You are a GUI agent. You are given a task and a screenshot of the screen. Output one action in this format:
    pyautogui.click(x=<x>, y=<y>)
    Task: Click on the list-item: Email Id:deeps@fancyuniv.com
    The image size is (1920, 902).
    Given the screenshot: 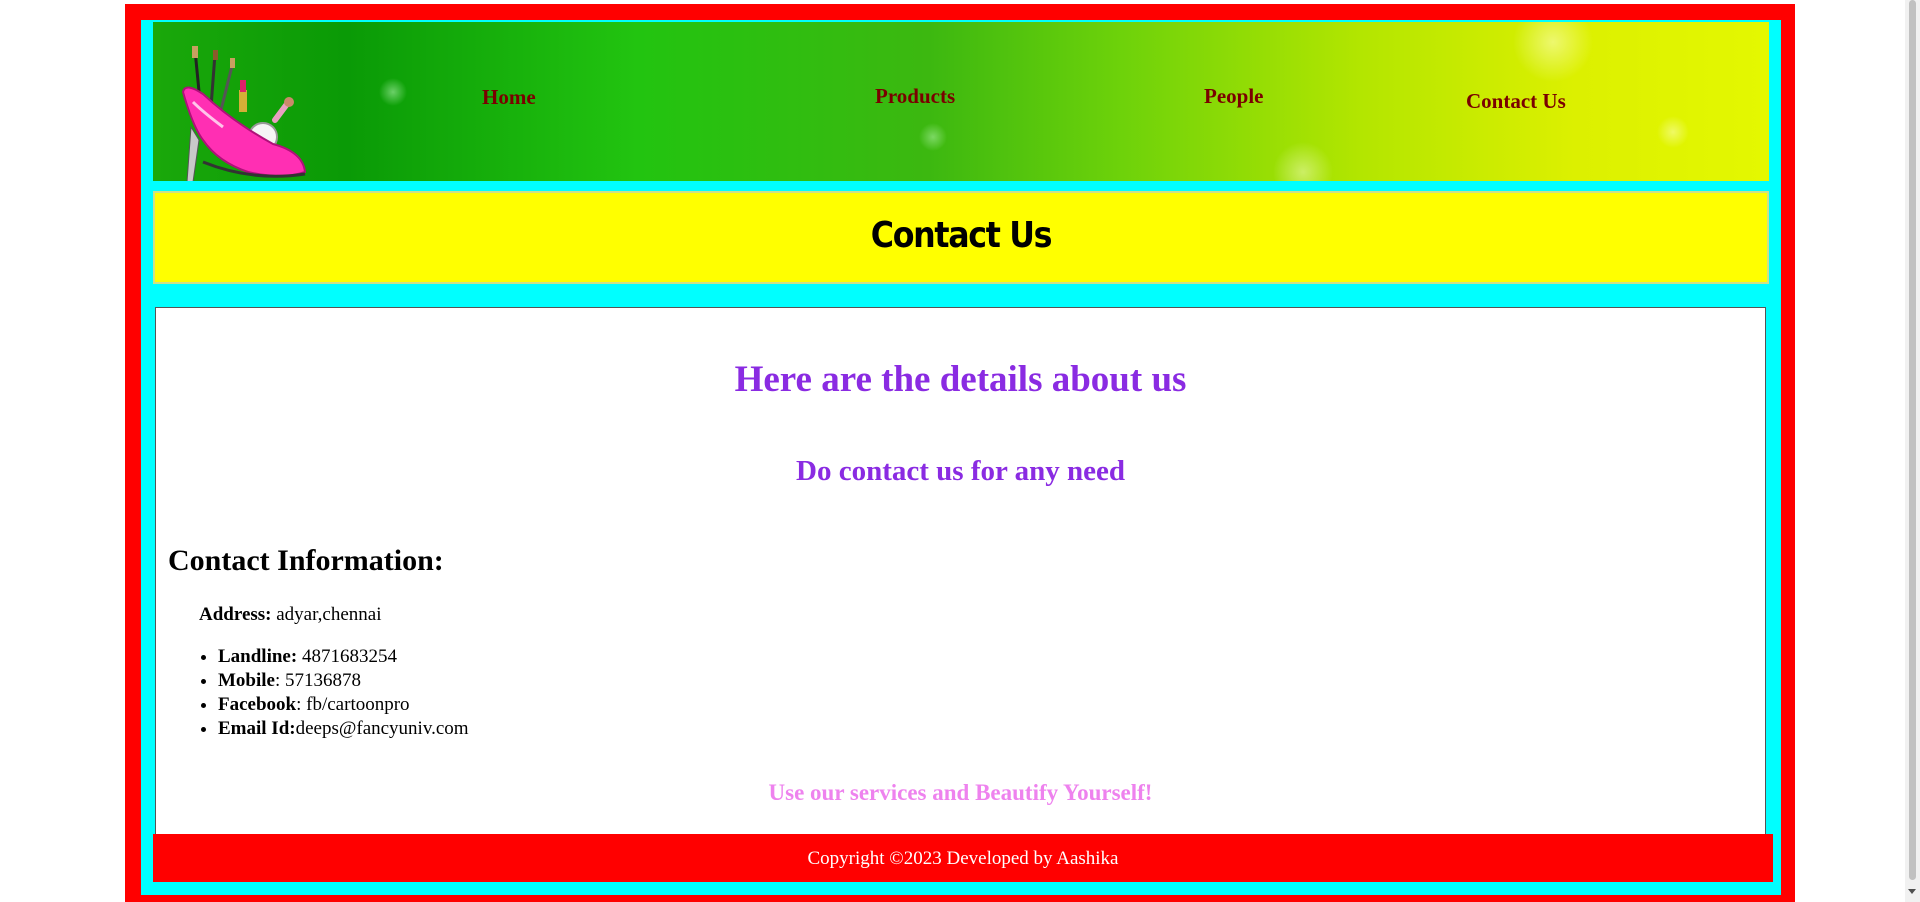 What is the action you would take?
    pyautogui.click(x=343, y=729)
    